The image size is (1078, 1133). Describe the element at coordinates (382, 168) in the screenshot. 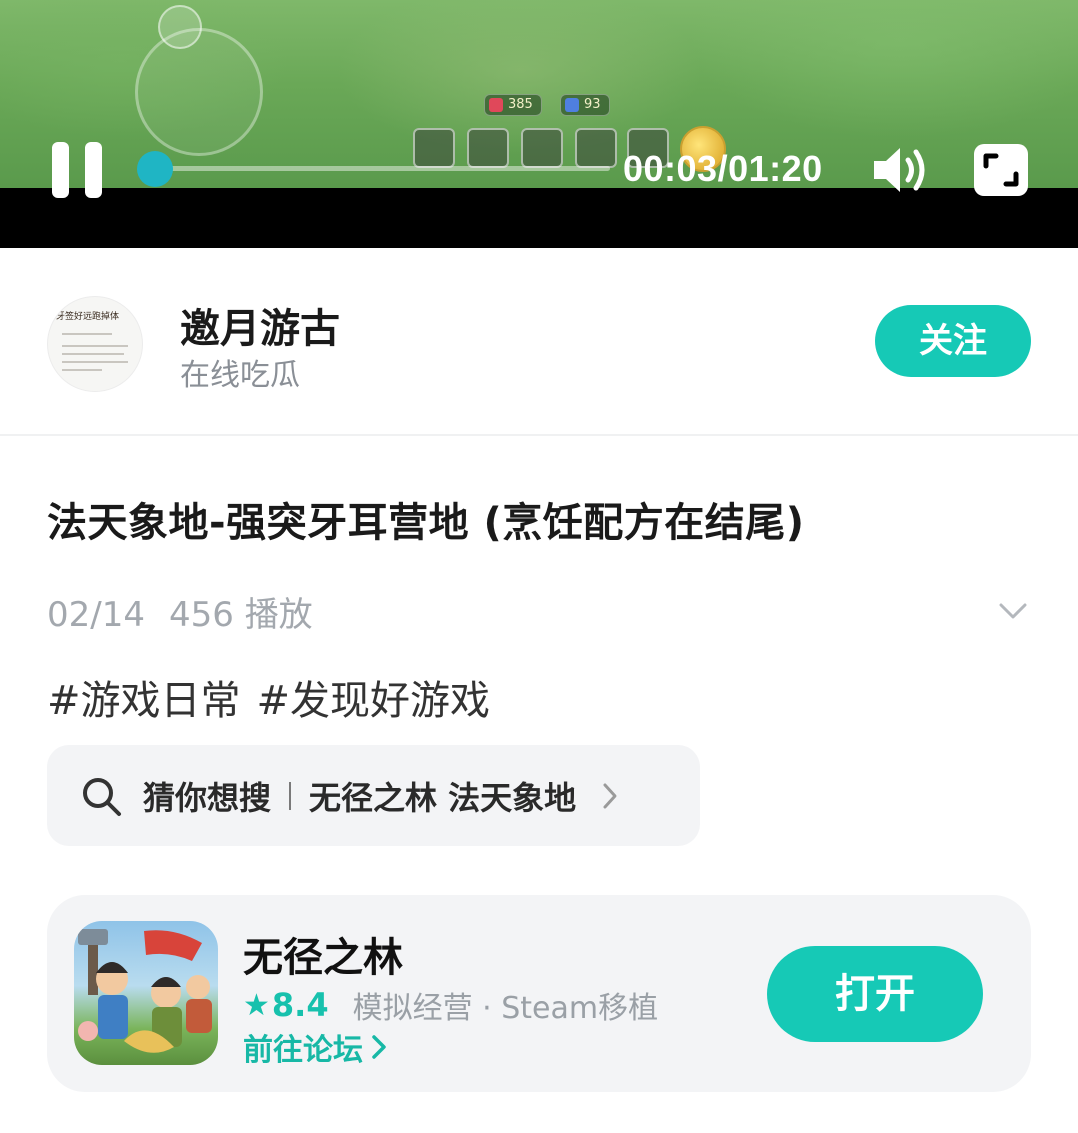

I see `progress-bar` at that location.